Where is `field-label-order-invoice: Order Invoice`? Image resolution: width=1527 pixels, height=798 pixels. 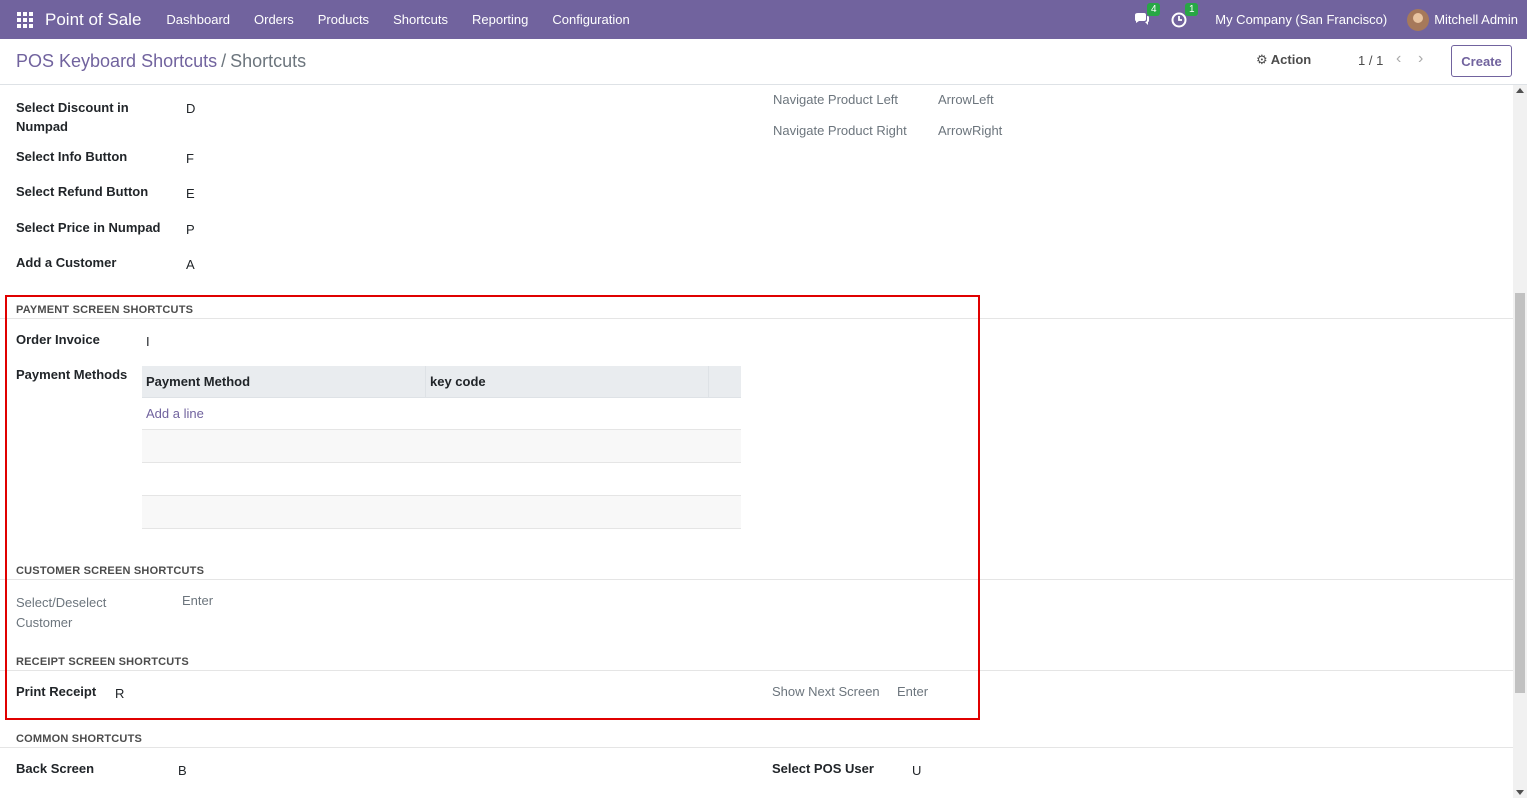 field-label-order-invoice: Order Invoice is located at coordinates (58, 339).